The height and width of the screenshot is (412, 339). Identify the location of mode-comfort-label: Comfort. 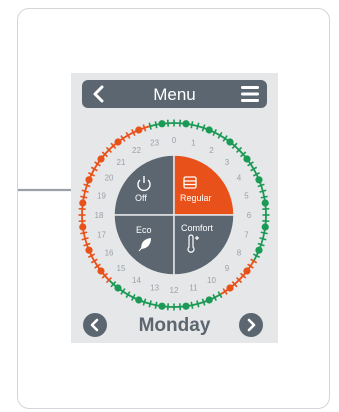
(197, 228).